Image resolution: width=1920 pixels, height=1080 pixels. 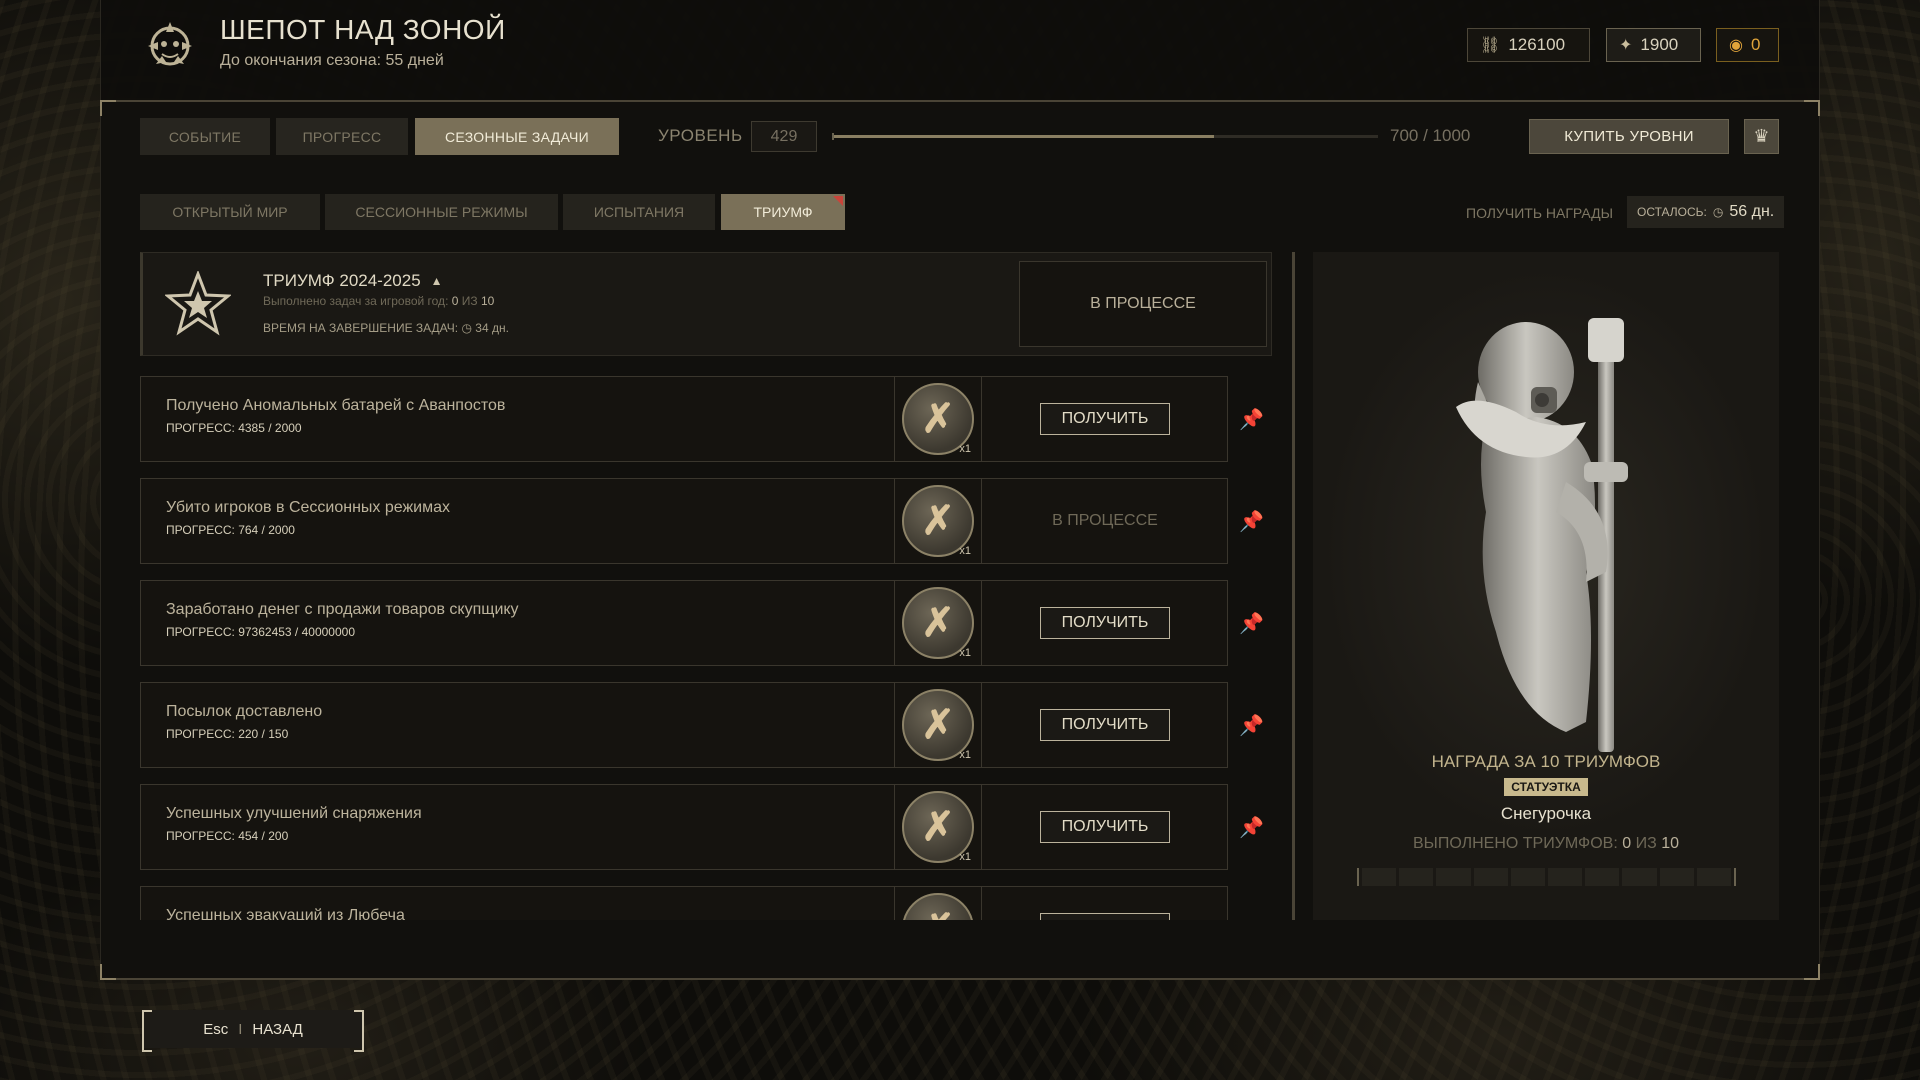 What do you see at coordinates (833, 136) in the screenshot?
I see `level-progress-start` at bounding box center [833, 136].